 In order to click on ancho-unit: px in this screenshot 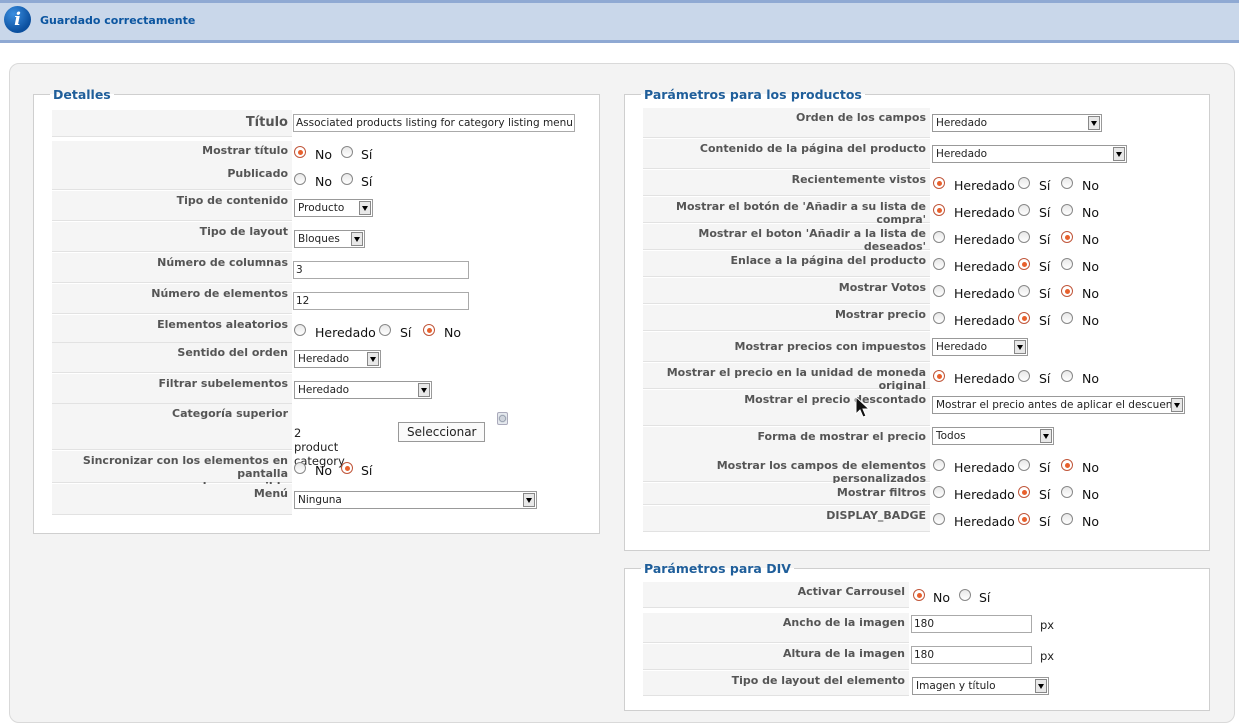, I will do `click(1047, 625)`.